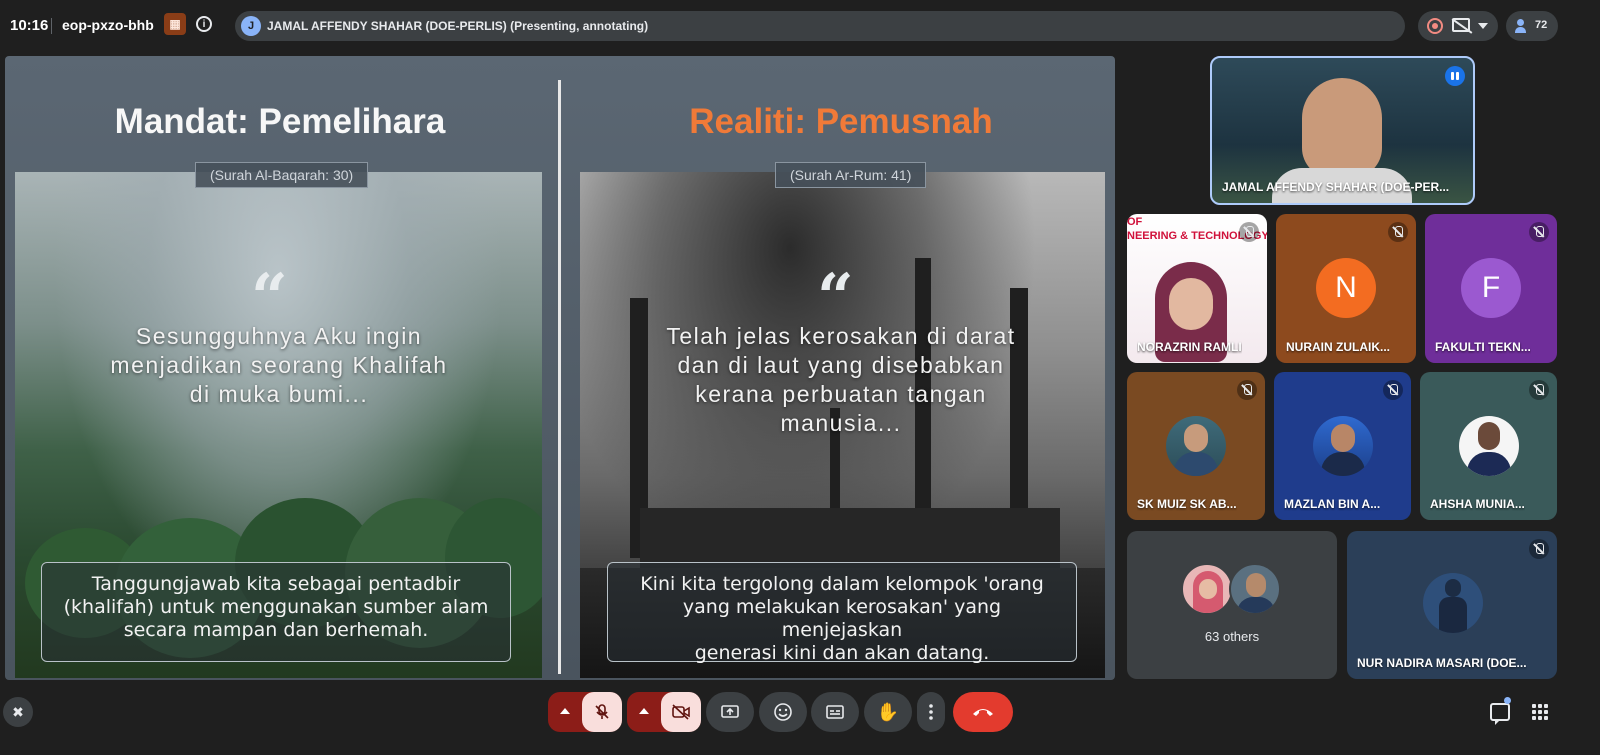 The width and height of the screenshot is (1600, 755). I want to click on emoji-icon, so click(783, 712).